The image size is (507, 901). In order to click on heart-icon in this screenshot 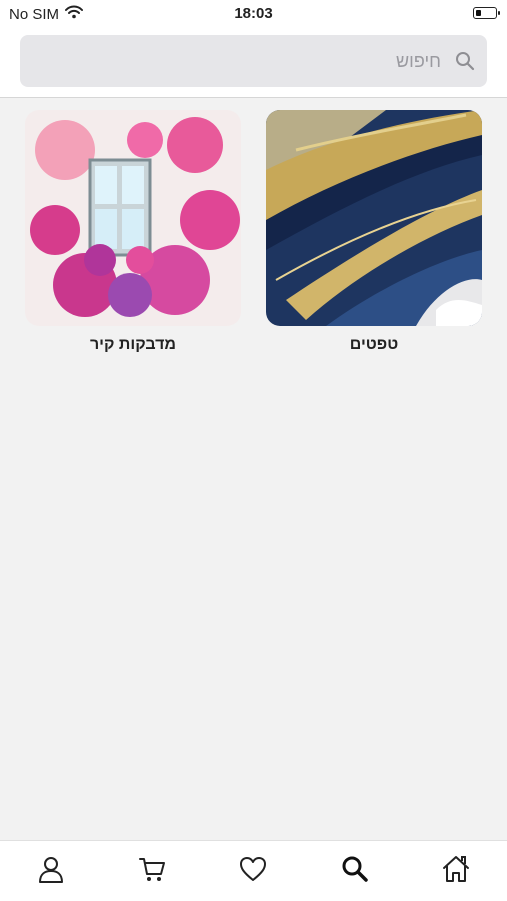, I will do `click(253, 871)`.